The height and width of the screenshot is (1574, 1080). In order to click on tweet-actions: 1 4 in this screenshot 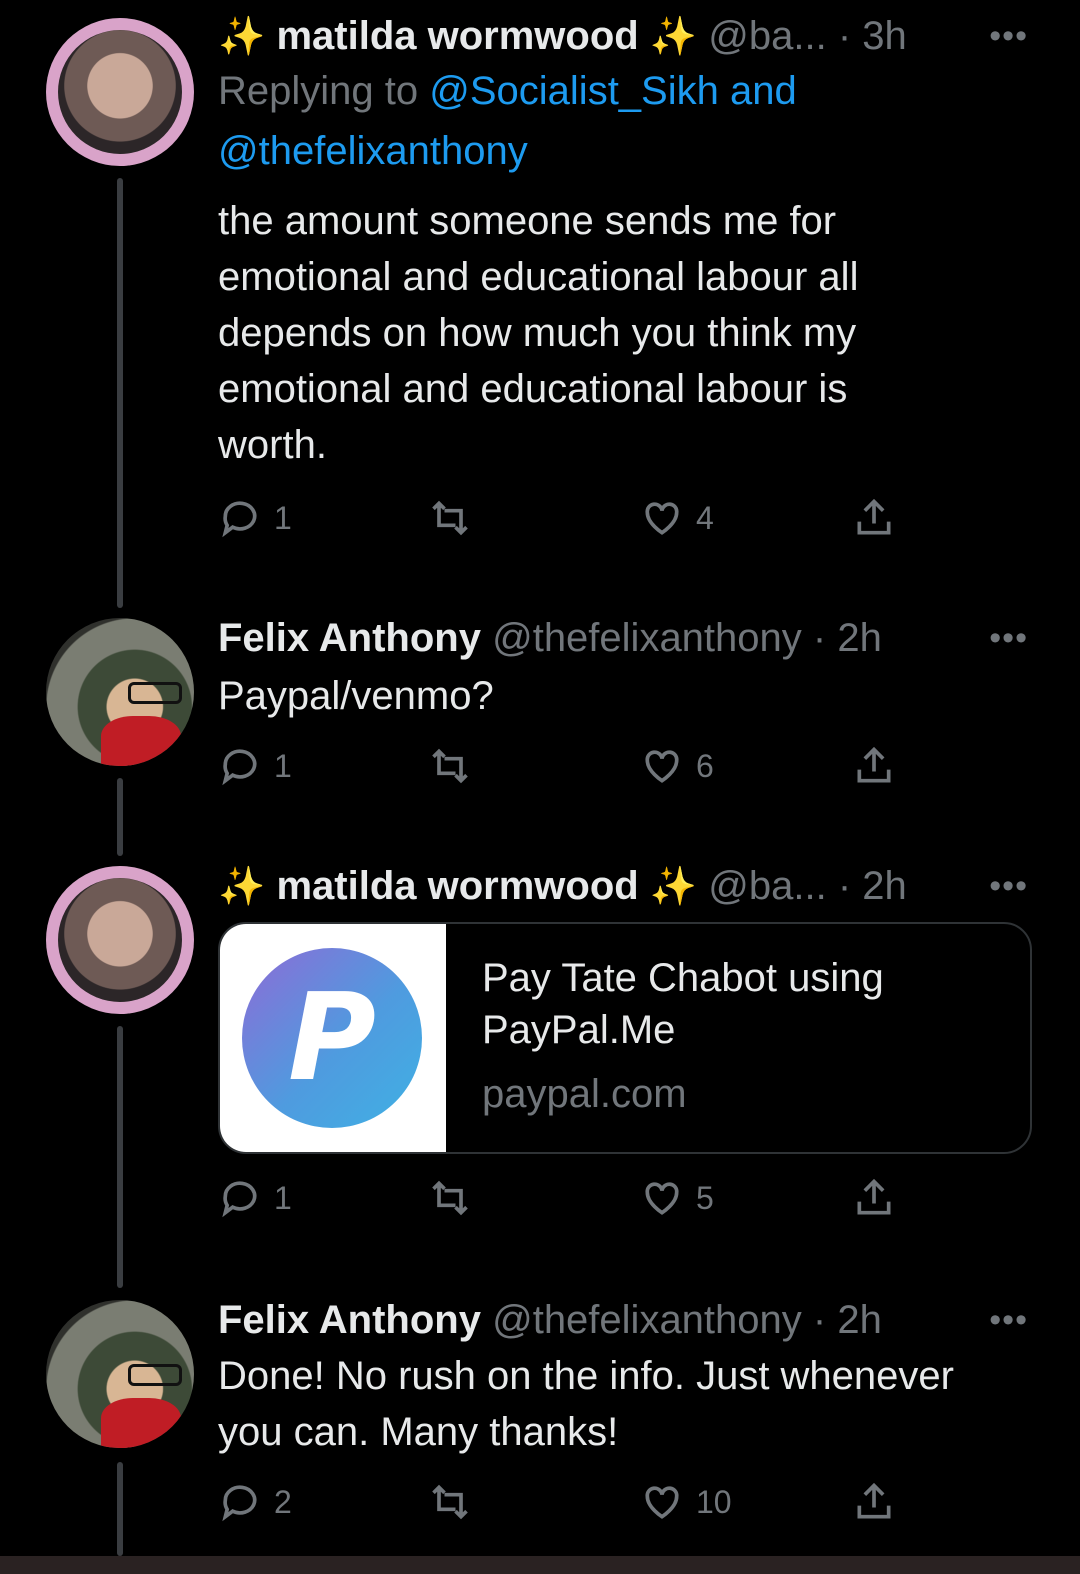, I will do `click(568, 521)`.